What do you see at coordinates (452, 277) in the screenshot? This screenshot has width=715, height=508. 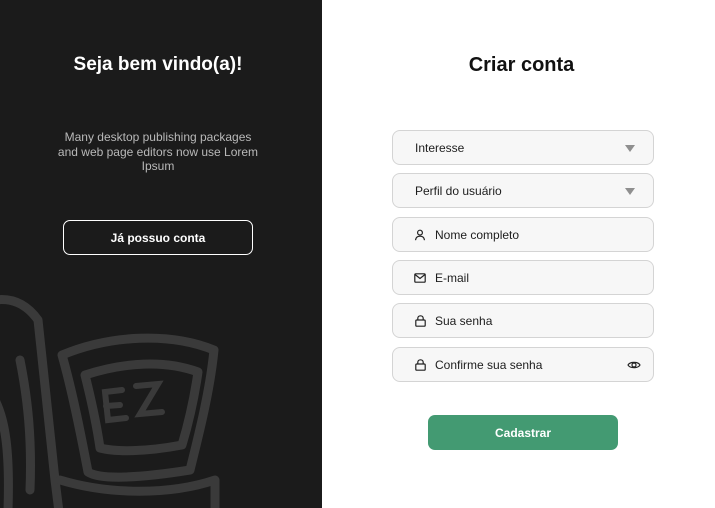 I see `email-field-label: E-mail` at bounding box center [452, 277].